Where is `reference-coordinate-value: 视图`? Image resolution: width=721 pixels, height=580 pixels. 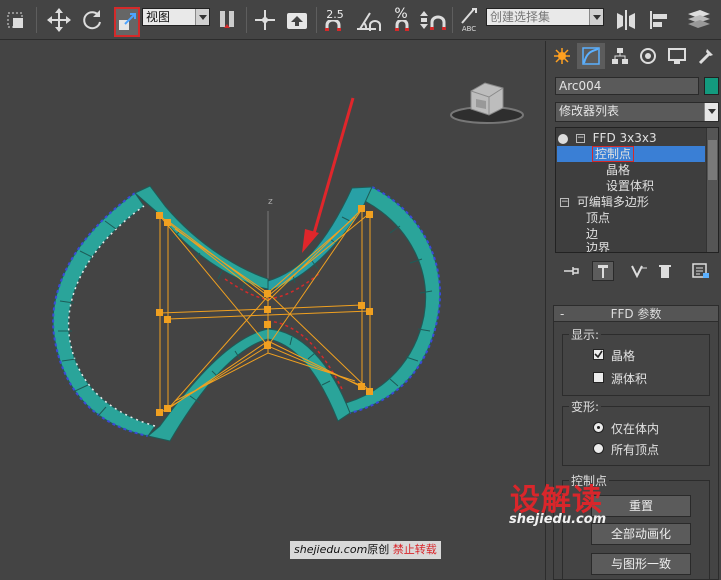 reference-coordinate-value: 视图 is located at coordinates (158, 17).